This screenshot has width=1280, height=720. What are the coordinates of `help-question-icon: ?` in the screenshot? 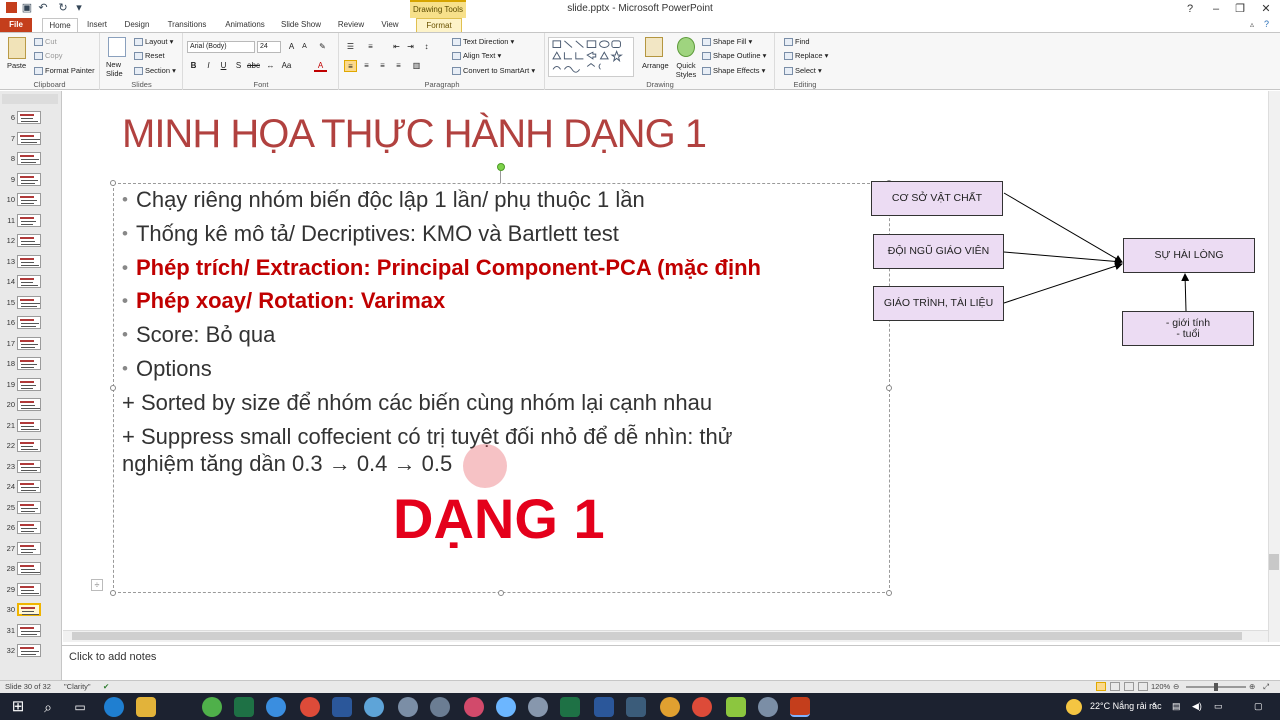 It's located at (1266, 24).